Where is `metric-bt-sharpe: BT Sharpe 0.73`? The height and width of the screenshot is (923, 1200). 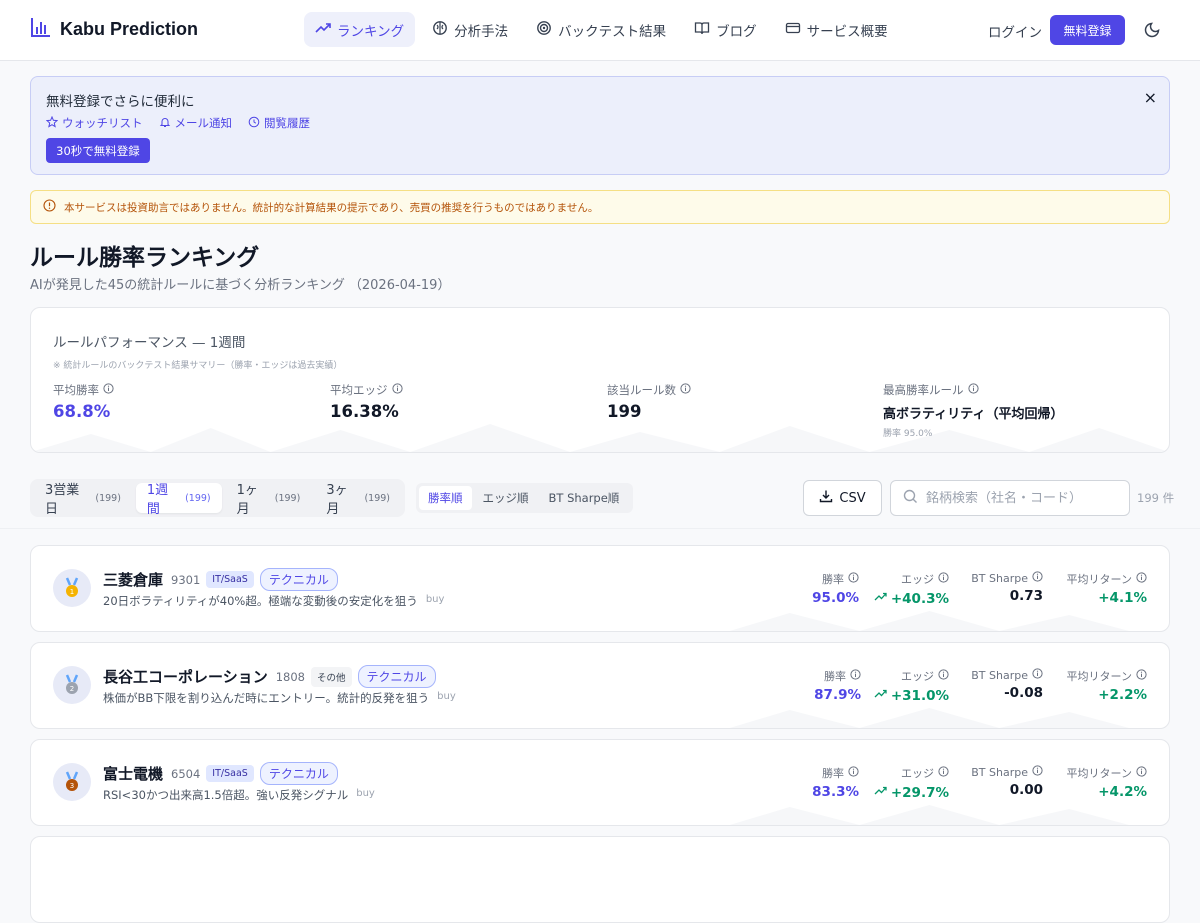
metric-bt-sharpe: BT Sharpe 0.73 is located at coordinates (1007, 587).